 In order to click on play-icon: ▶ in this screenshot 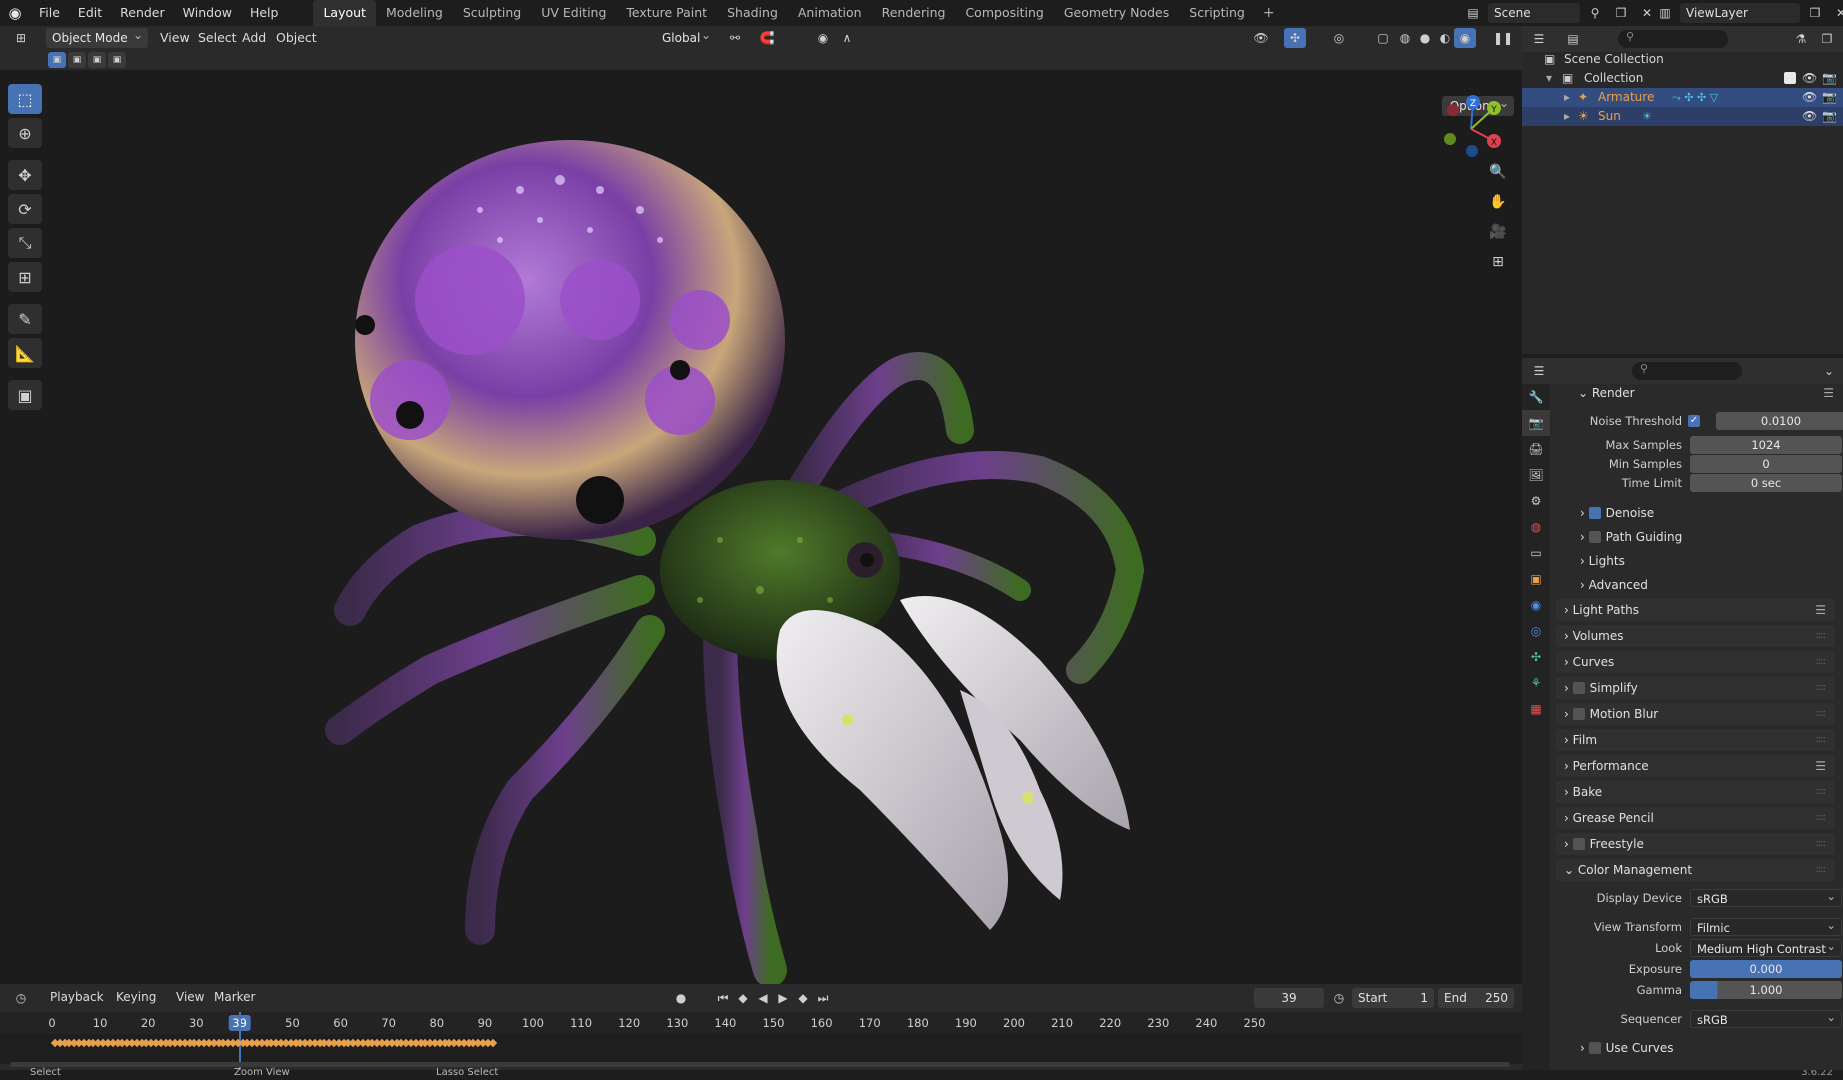, I will do `click(783, 998)`.